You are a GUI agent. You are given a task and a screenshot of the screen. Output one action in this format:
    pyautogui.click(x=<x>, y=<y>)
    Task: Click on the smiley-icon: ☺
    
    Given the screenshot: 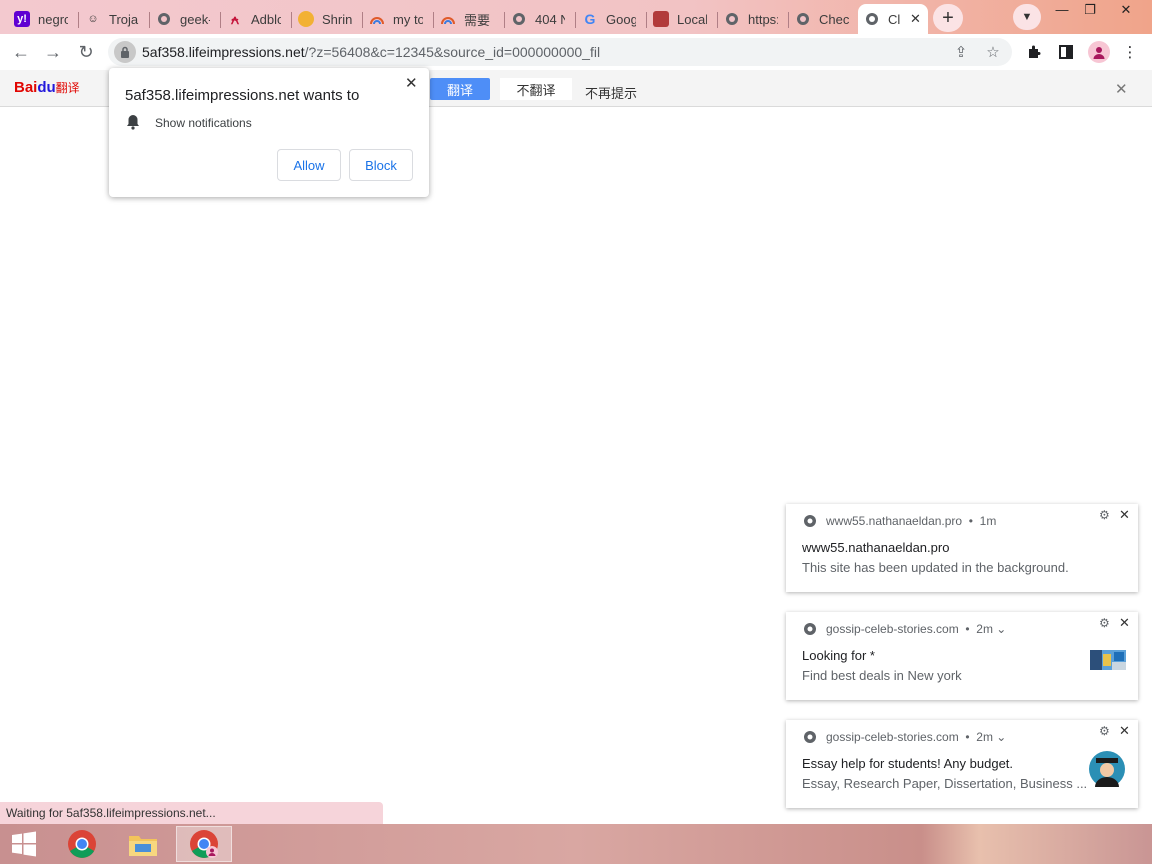 What is the action you would take?
    pyautogui.click(x=93, y=19)
    